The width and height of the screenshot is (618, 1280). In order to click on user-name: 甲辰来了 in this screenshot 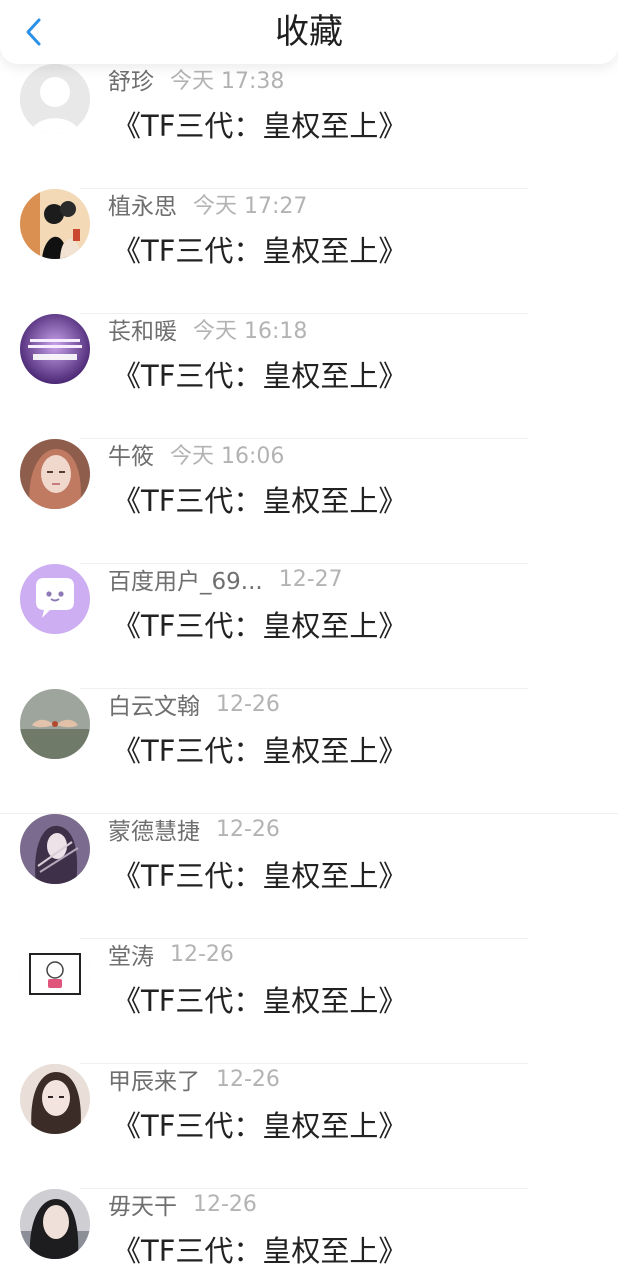, I will do `click(154, 1082)`.